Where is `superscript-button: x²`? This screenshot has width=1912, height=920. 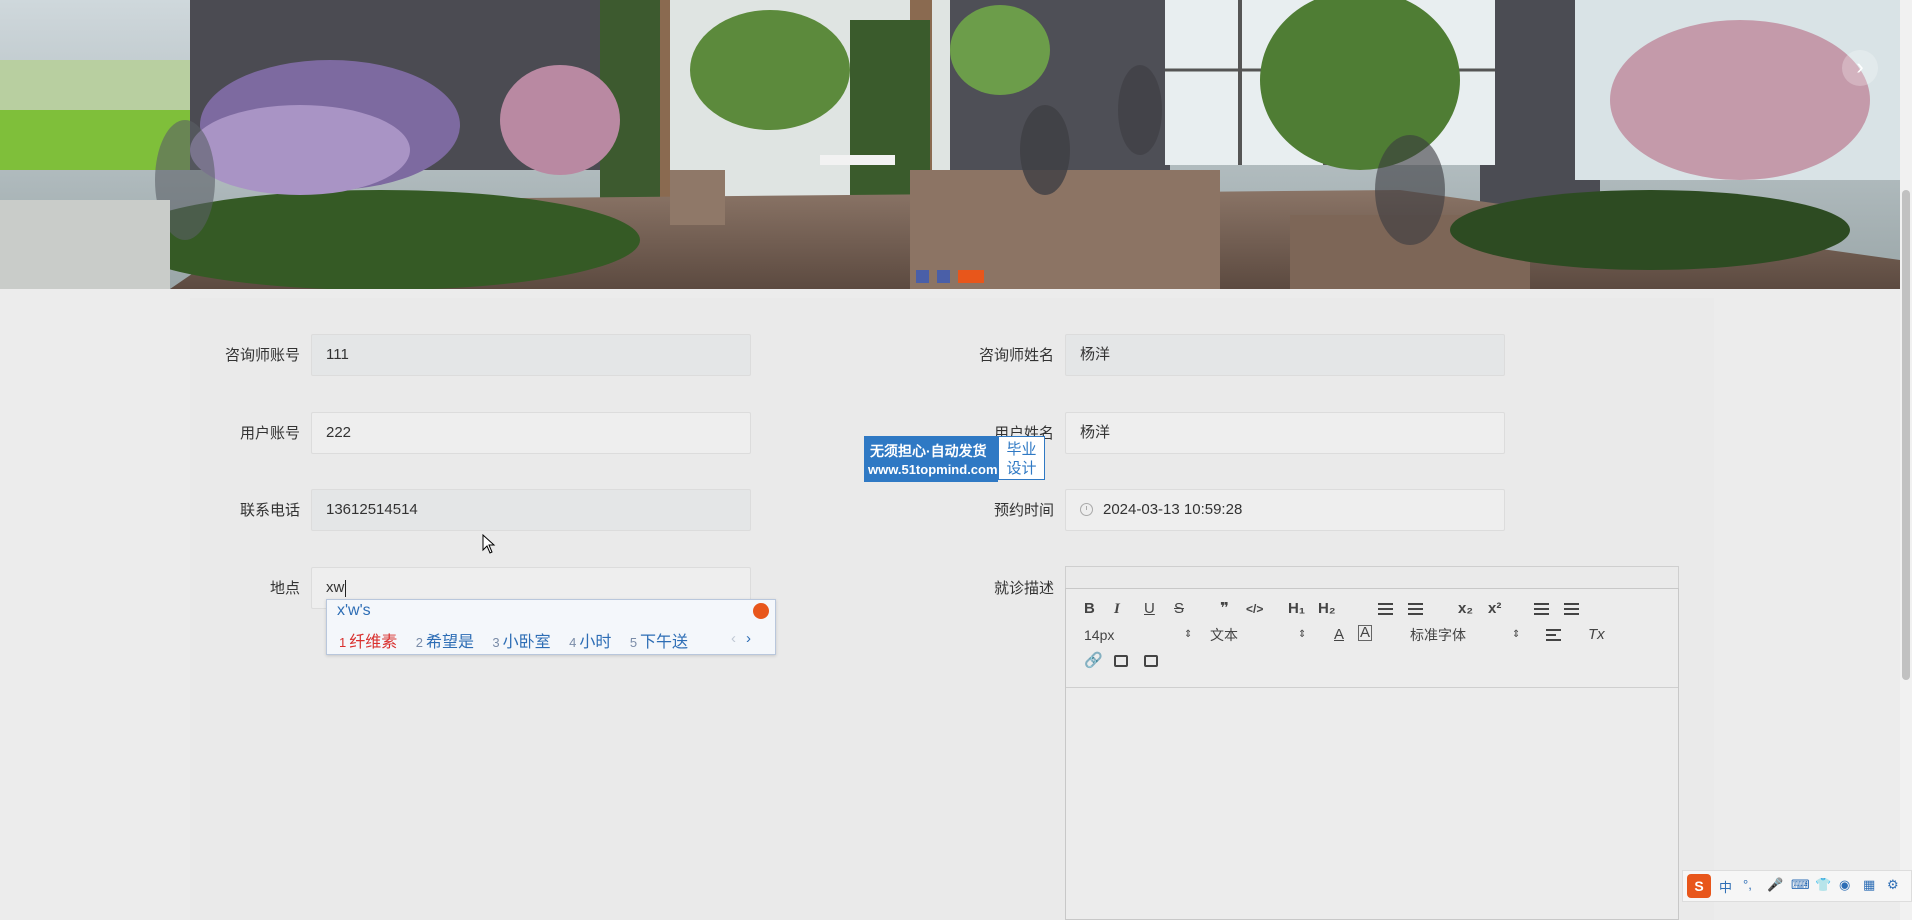 superscript-button: x² is located at coordinates (1494, 609).